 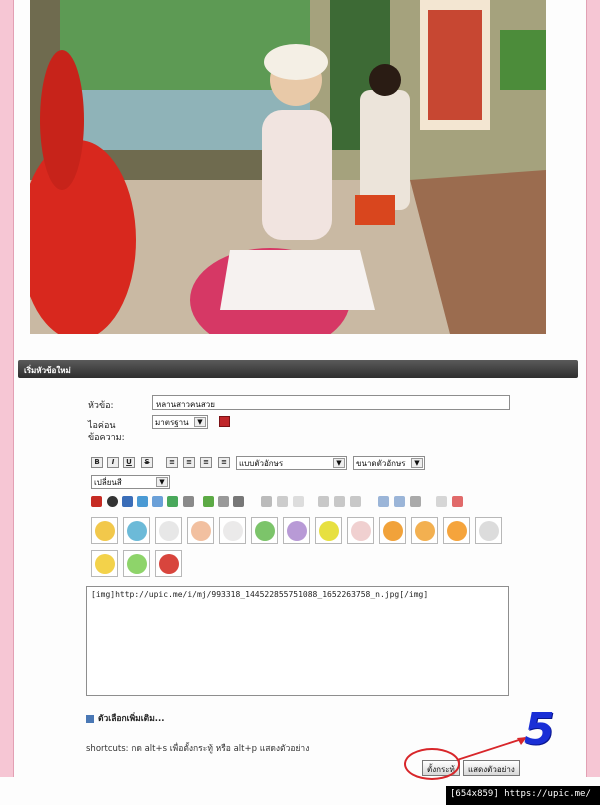 What do you see at coordinates (238, 501) in the screenshot?
I see `table-column-icon` at bounding box center [238, 501].